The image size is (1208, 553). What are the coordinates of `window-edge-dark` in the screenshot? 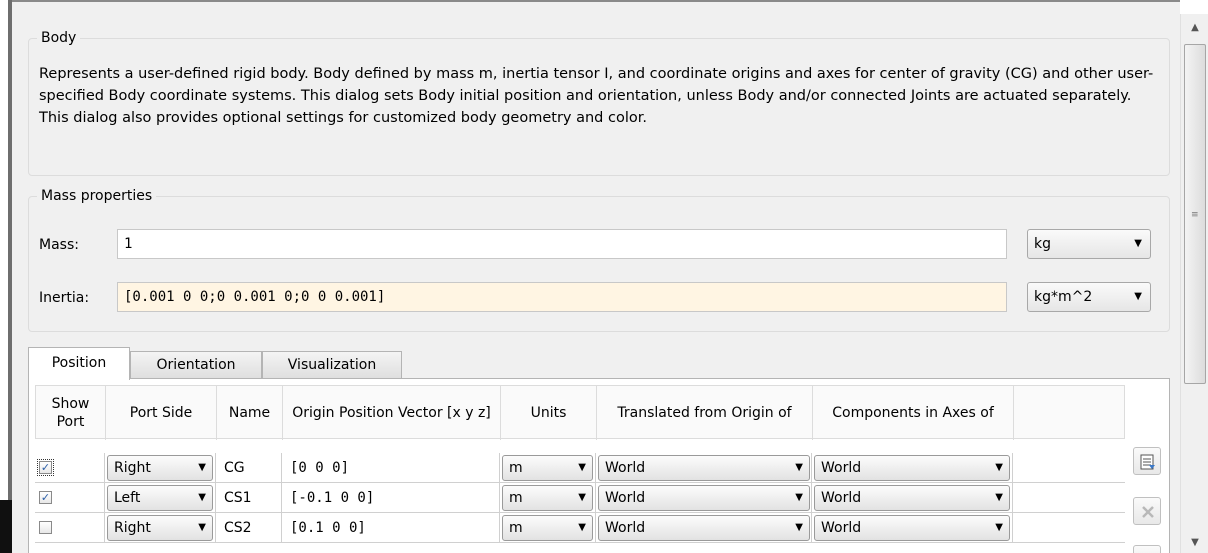 It's located at (6, 526).